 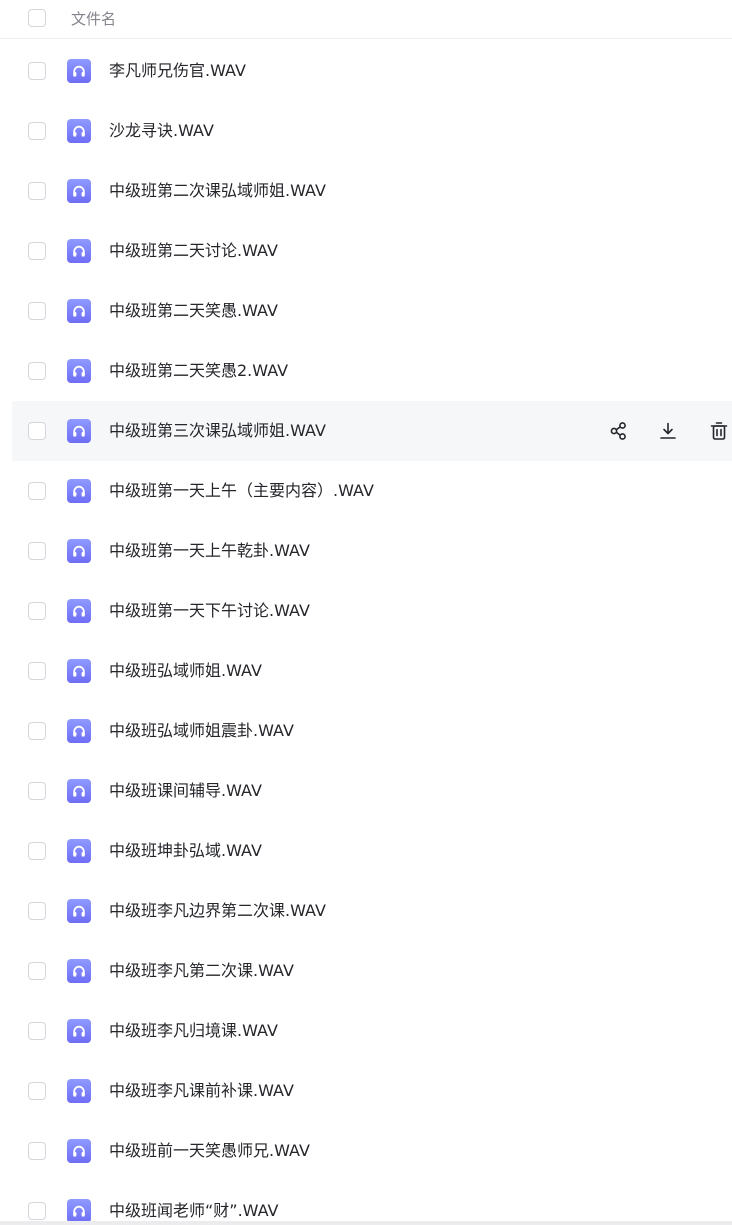 I want to click on file-list-header: 文件名, so click(x=366, y=19).